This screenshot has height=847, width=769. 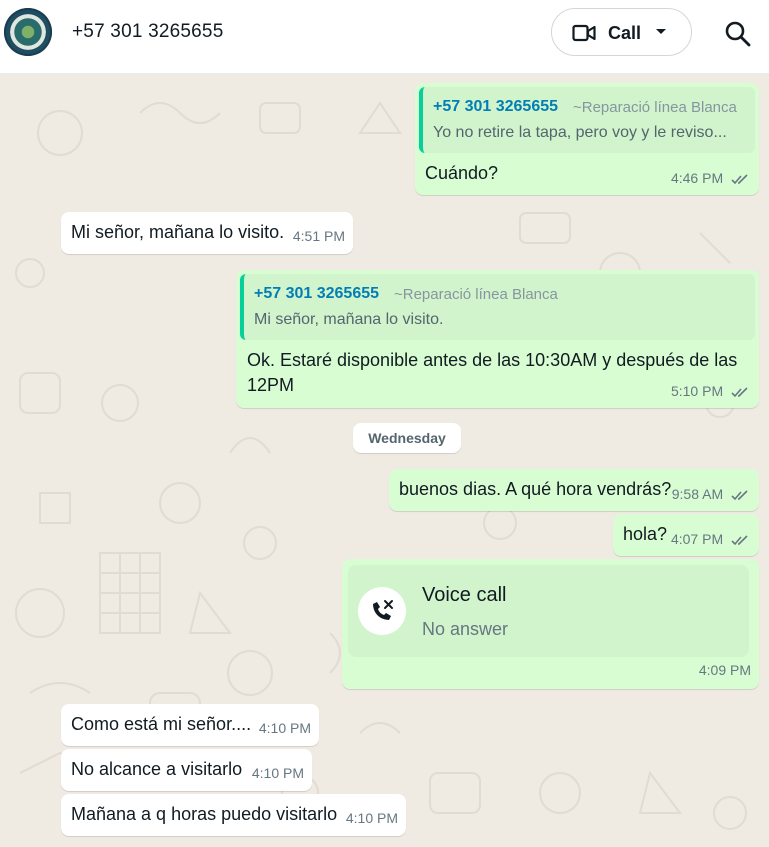 What do you see at coordinates (147, 32) in the screenshot?
I see `contact-name: +57 301 3265655` at bounding box center [147, 32].